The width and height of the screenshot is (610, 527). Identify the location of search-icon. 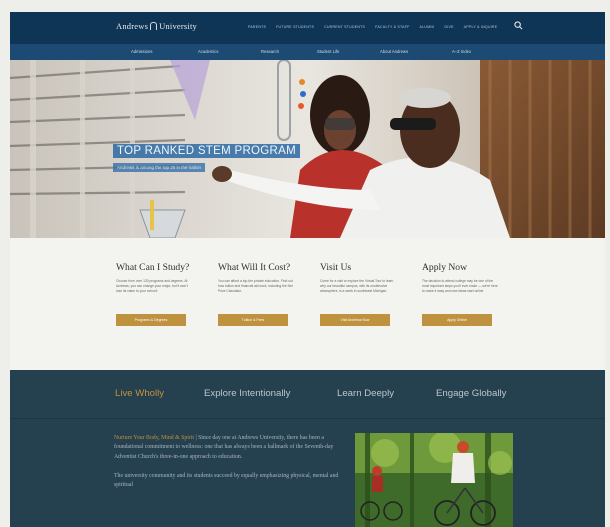
(518, 25).